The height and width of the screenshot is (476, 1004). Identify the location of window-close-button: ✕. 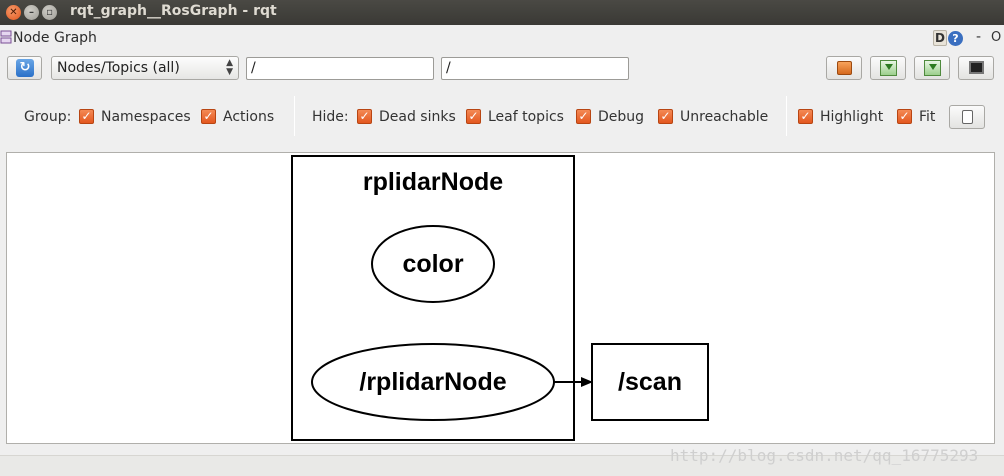
(13, 12).